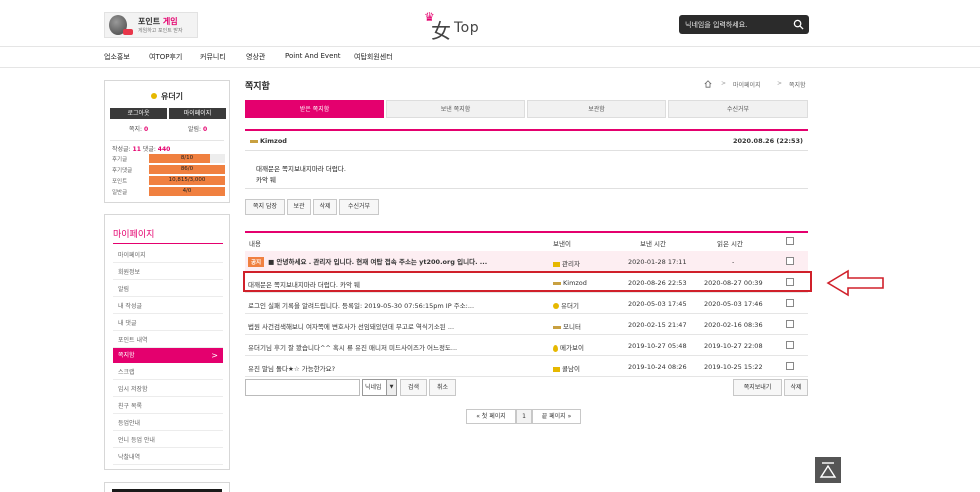  I want to click on row-sender: 모니터, so click(567, 326).